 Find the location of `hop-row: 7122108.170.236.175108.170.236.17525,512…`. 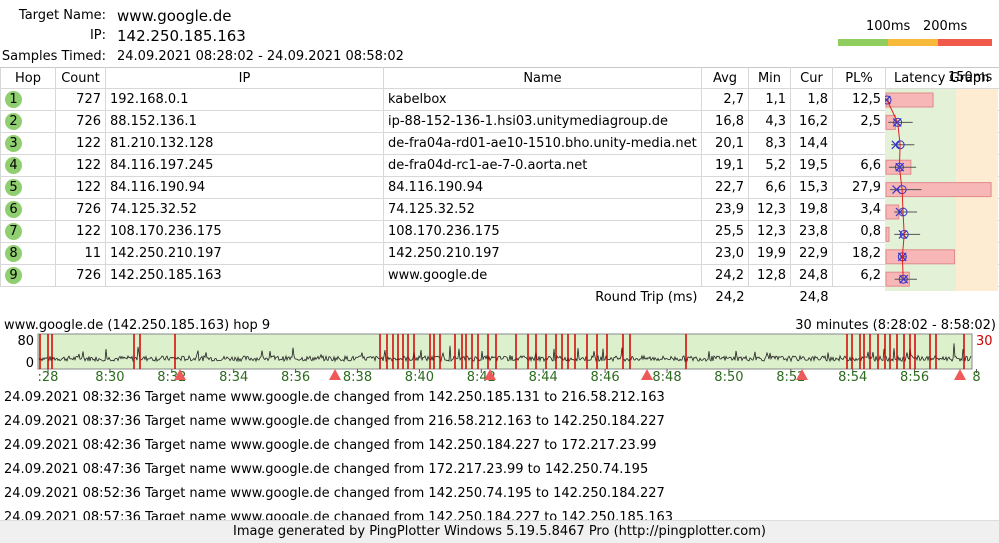

hop-row: 7122108.170.236.175108.170.236.17525,512… is located at coordinates (500, 232).